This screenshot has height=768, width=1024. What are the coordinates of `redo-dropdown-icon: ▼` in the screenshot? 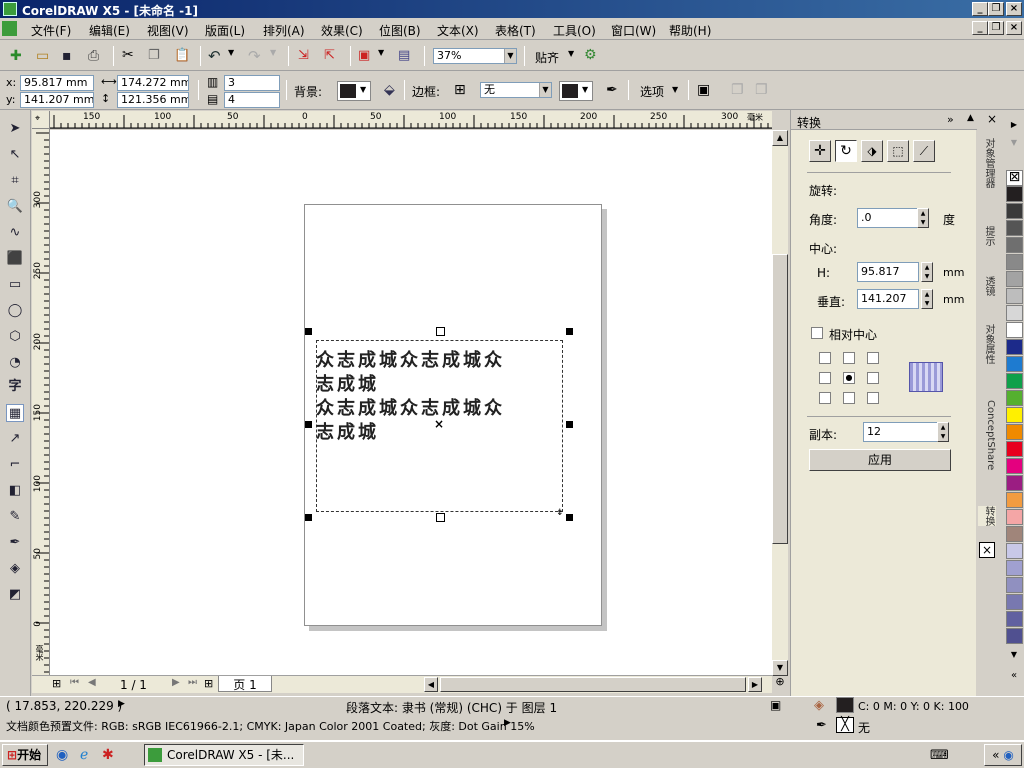 It's located at (278, 56).